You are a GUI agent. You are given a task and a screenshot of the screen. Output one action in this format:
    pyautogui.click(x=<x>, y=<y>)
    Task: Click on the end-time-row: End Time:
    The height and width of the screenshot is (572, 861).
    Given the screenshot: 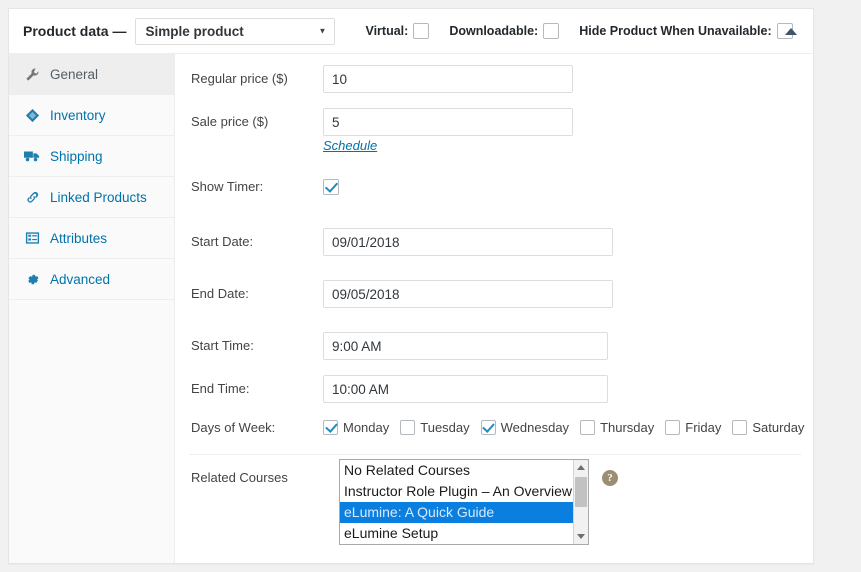 What is the action you would take?
    pyautogui.click(x=494, y=389)
    